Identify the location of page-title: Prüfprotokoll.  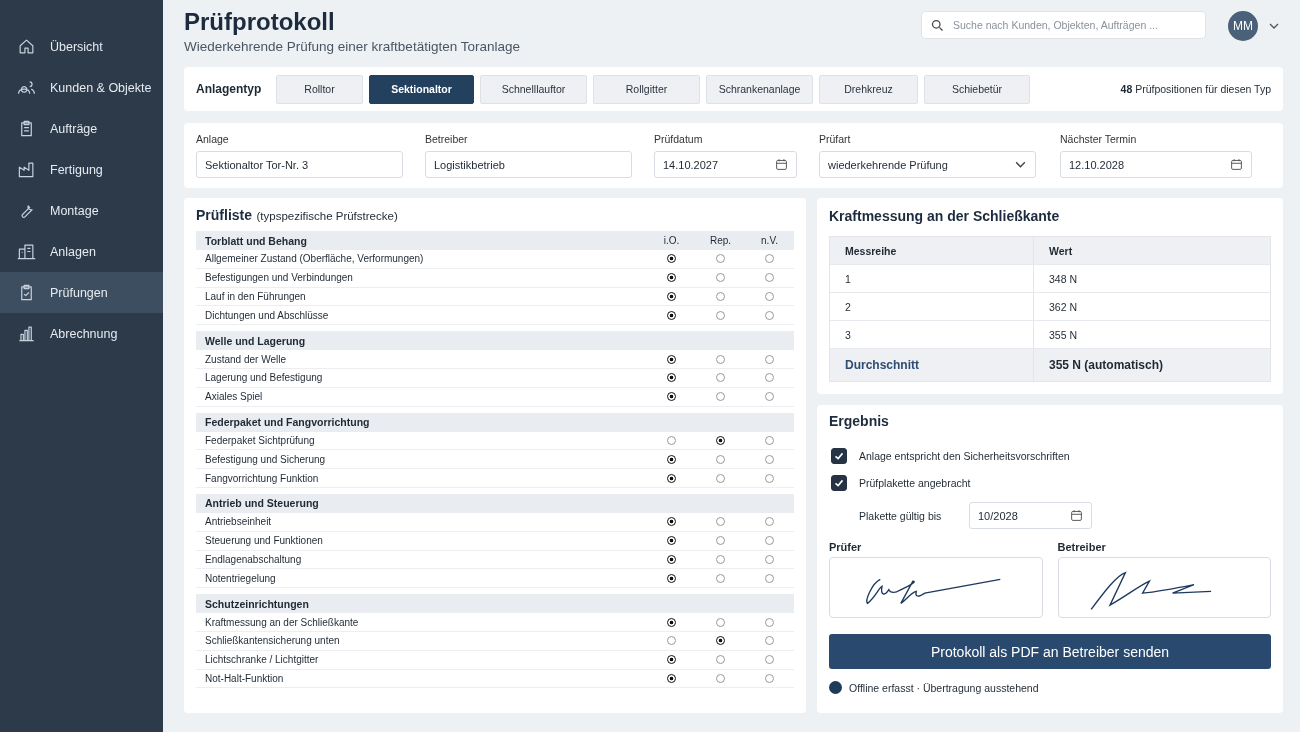
(260, 22).